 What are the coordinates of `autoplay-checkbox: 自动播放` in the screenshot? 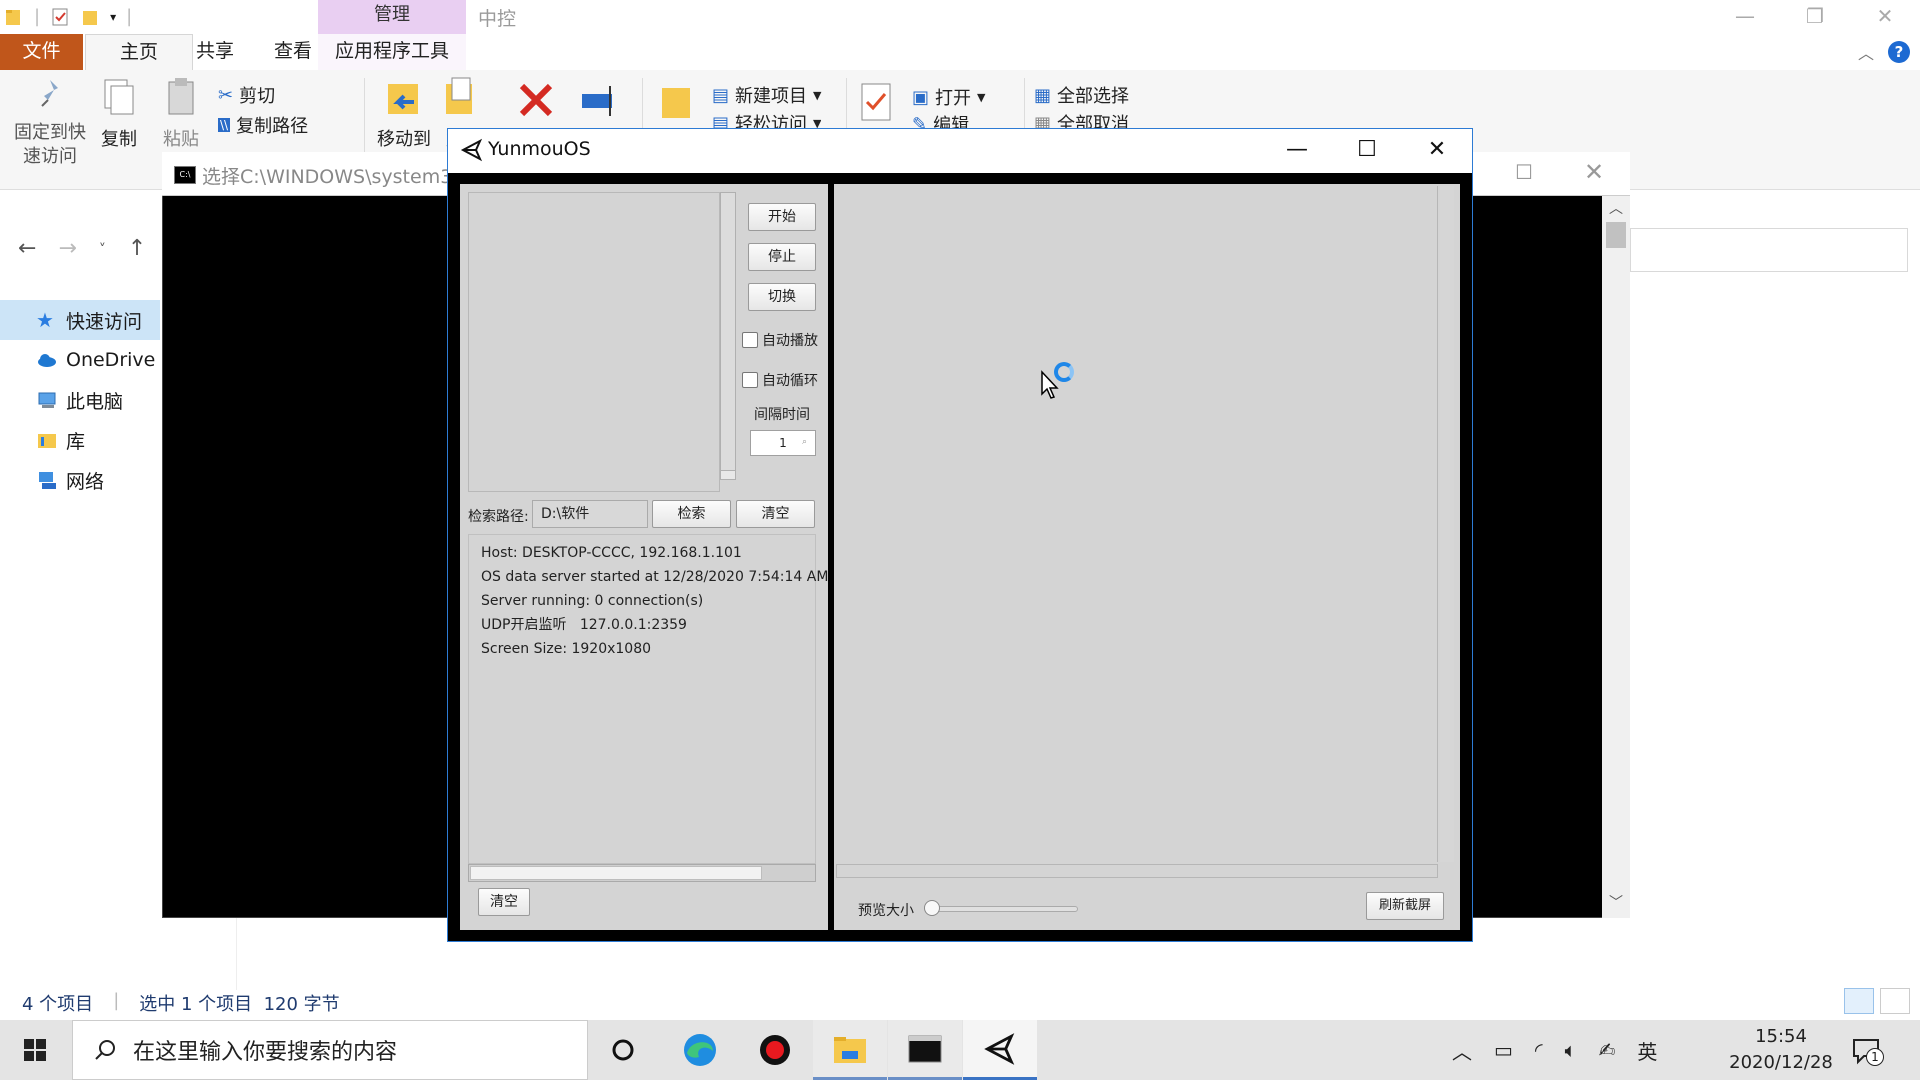 It's located at (780, 340).